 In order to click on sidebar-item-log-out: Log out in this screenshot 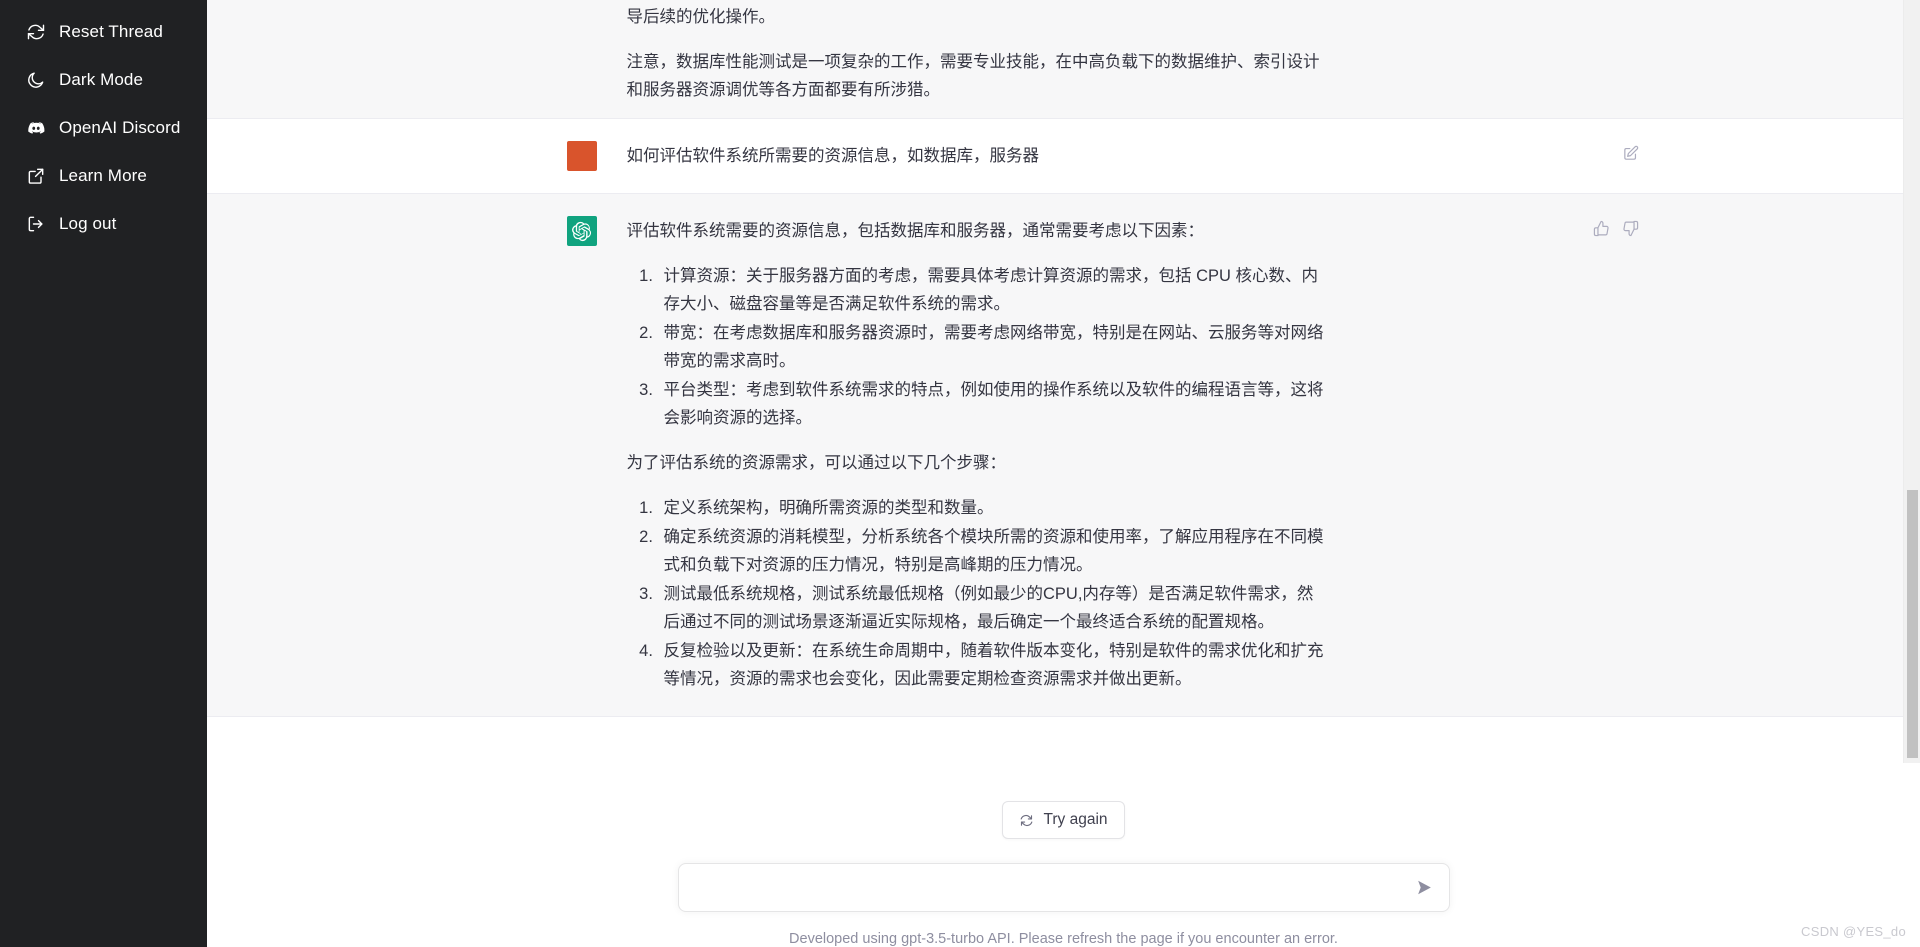, I will do `click(103, 224)`.